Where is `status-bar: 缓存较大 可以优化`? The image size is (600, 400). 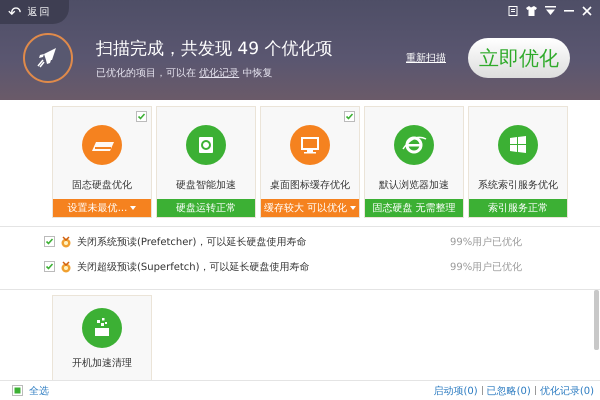
status-bar: 缓存较大 可以优化 is located at coordinates (310, 208).